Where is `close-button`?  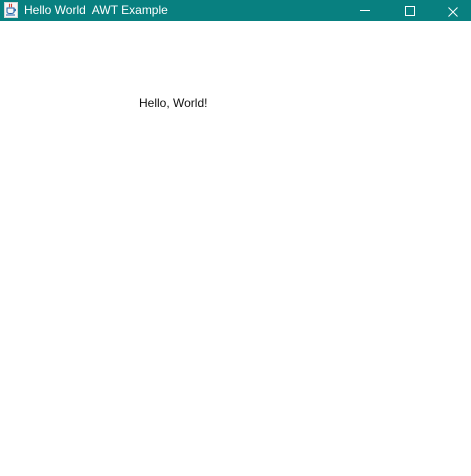 close-button is located at coordinates (451, 10).